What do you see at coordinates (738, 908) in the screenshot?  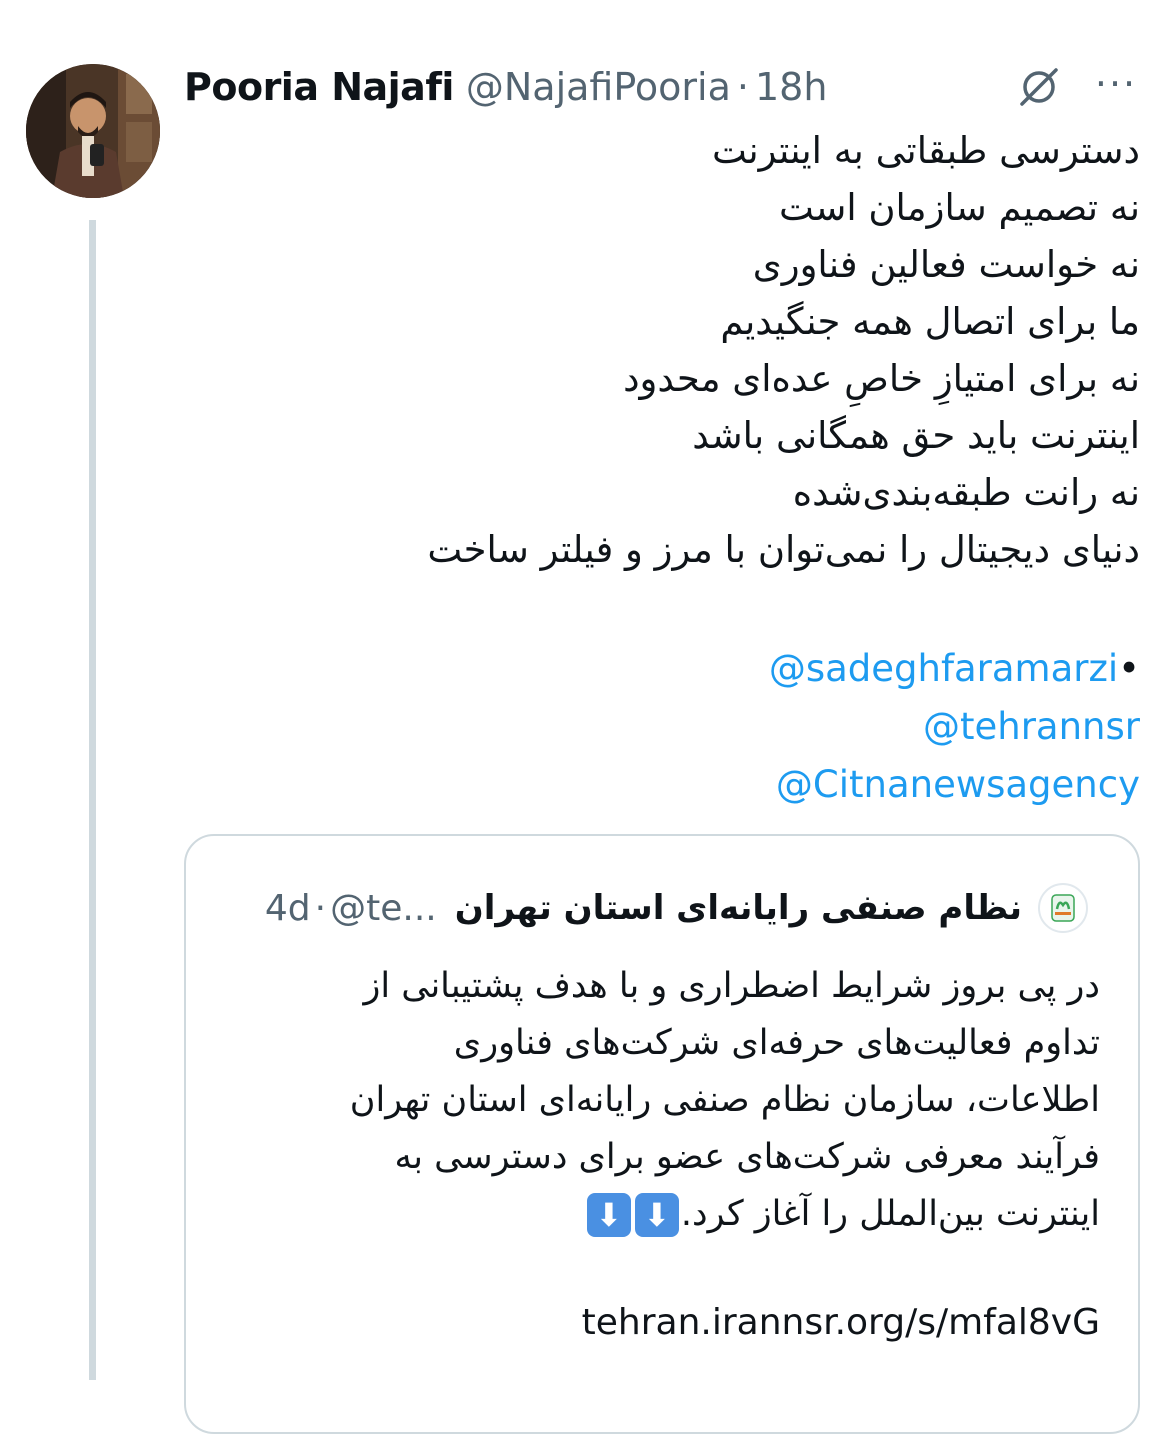 I see `quoted-author-name: نظام صنفی رایانه‌ای استان تهران` at bounding box center [738, 908].